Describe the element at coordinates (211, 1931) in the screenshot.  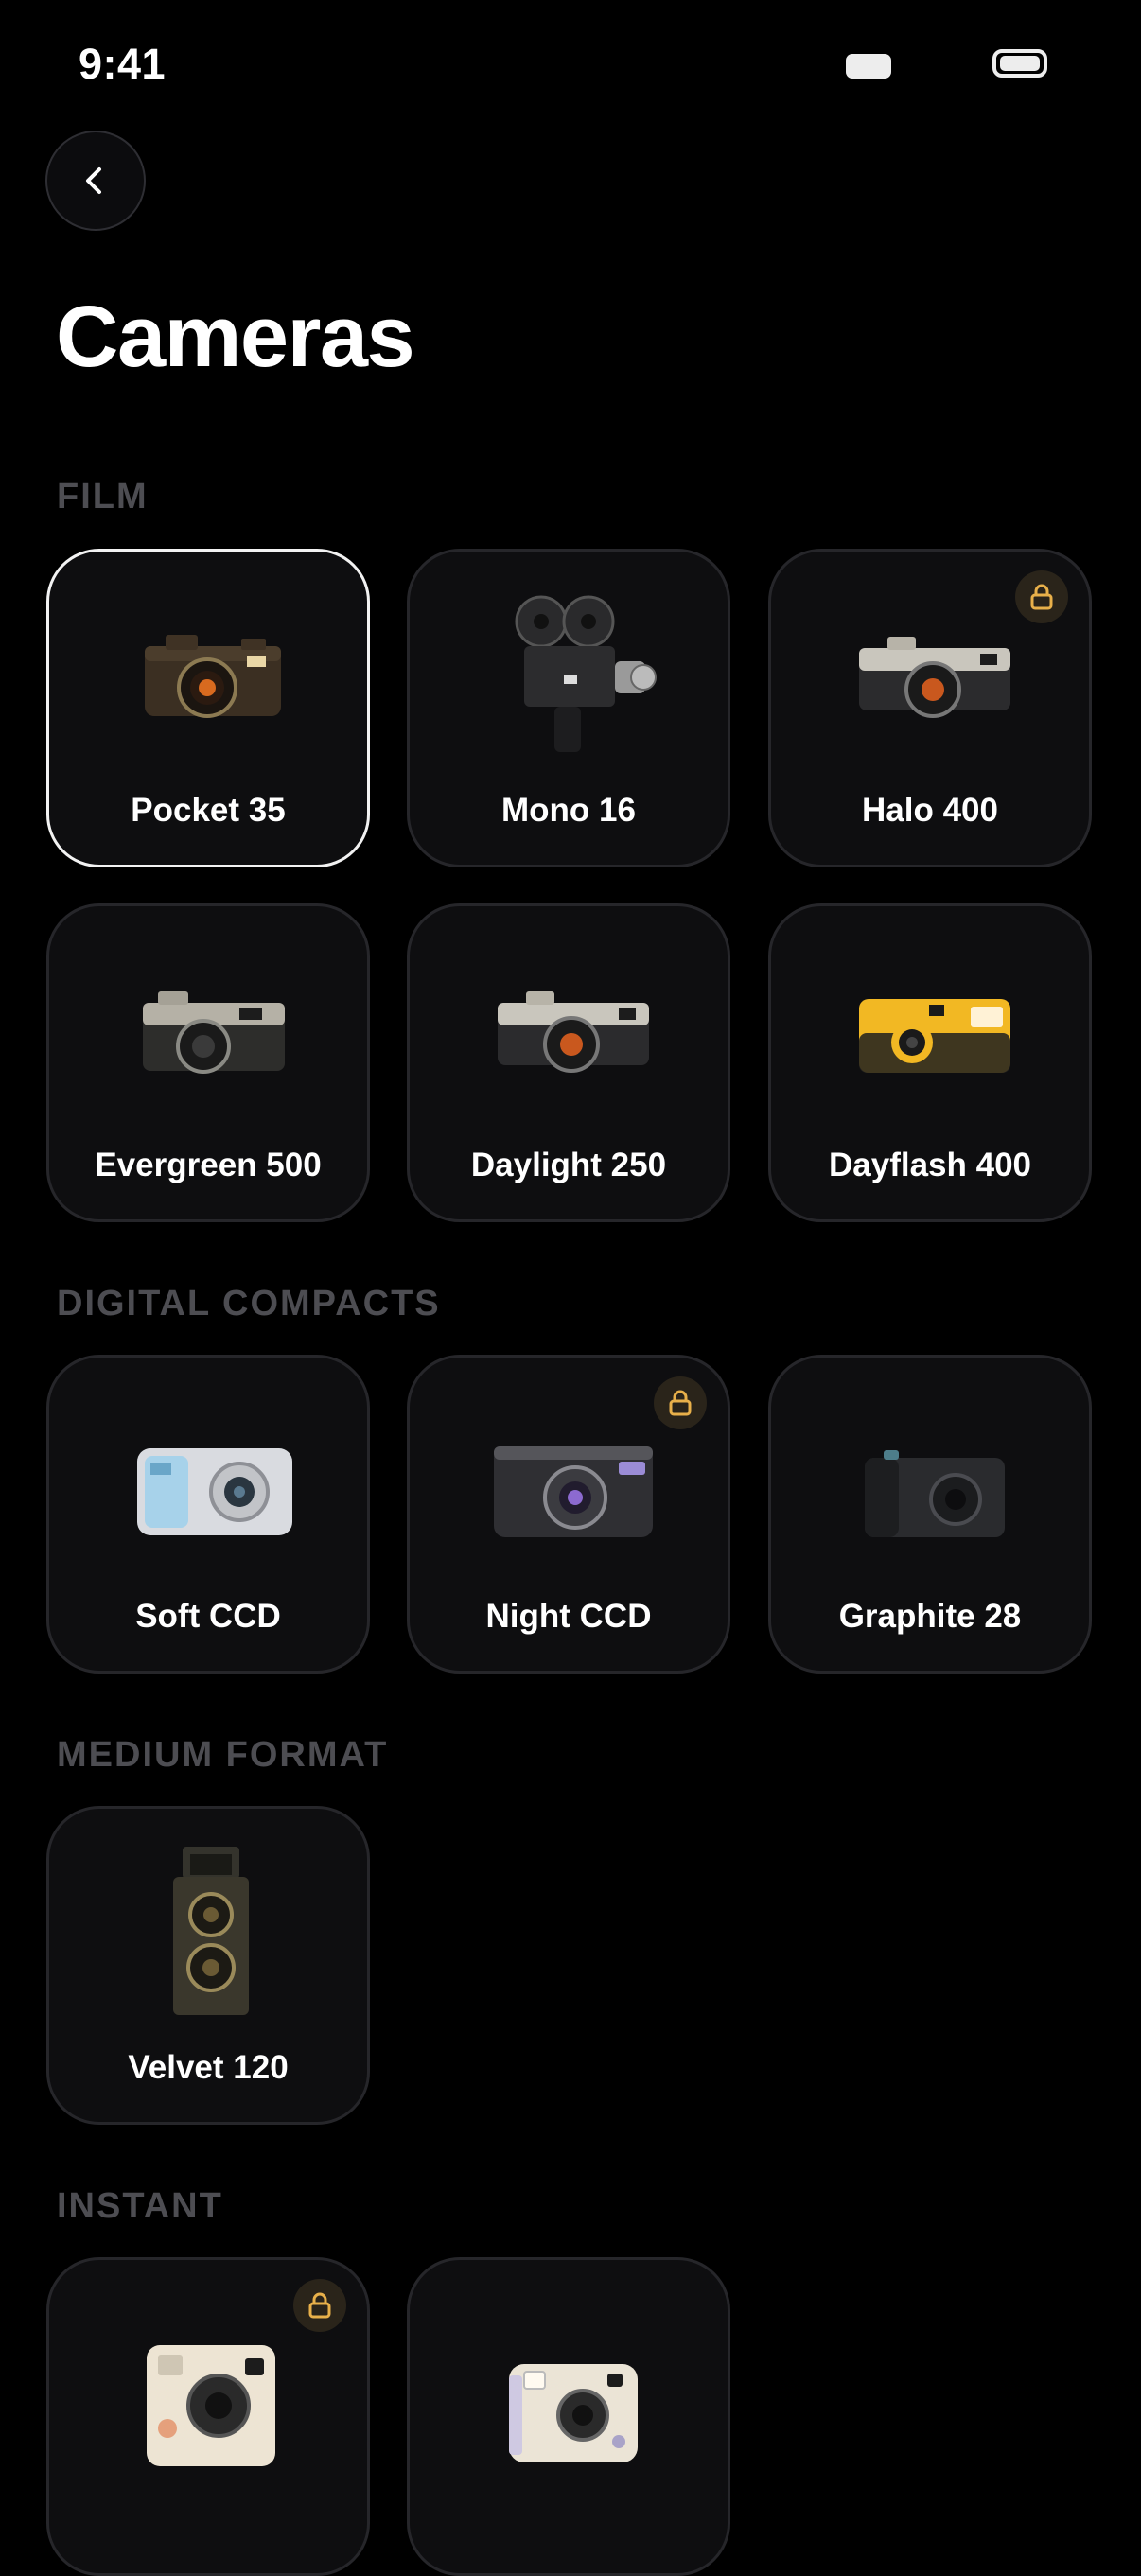
I see `twin-lens-reflex-camera-icon` at that location.